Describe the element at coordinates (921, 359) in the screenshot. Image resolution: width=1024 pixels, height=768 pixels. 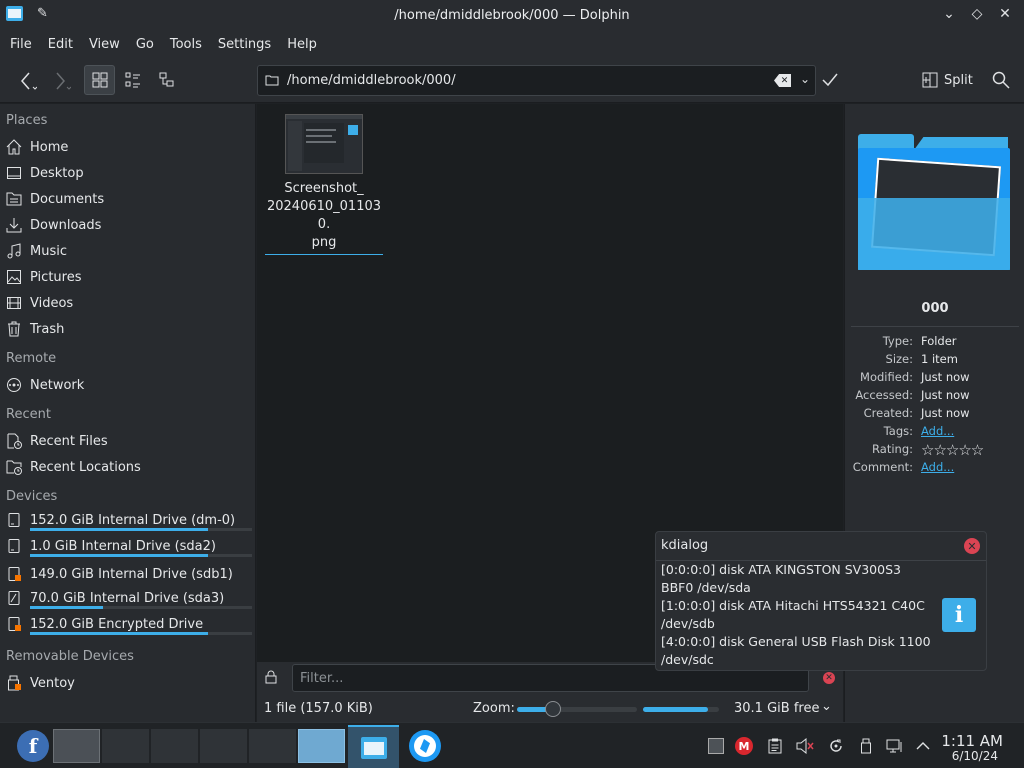
I see `info-row-size: Size: 1 item` at that location.